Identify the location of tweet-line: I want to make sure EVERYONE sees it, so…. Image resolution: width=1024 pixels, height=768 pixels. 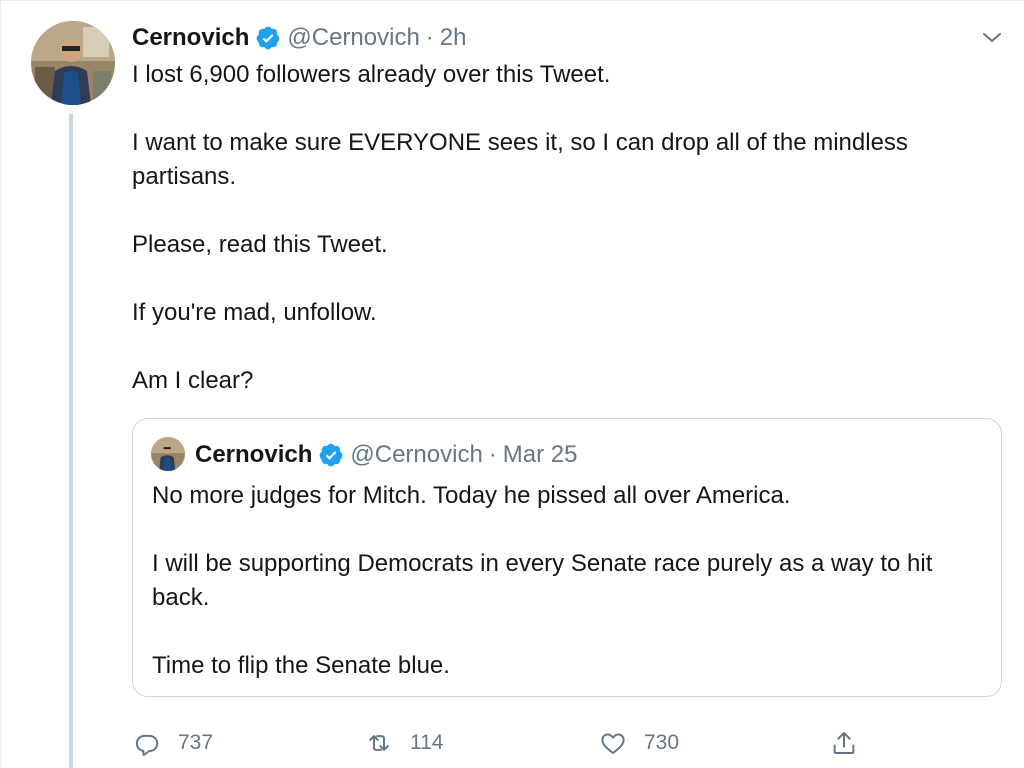
(520, 159).